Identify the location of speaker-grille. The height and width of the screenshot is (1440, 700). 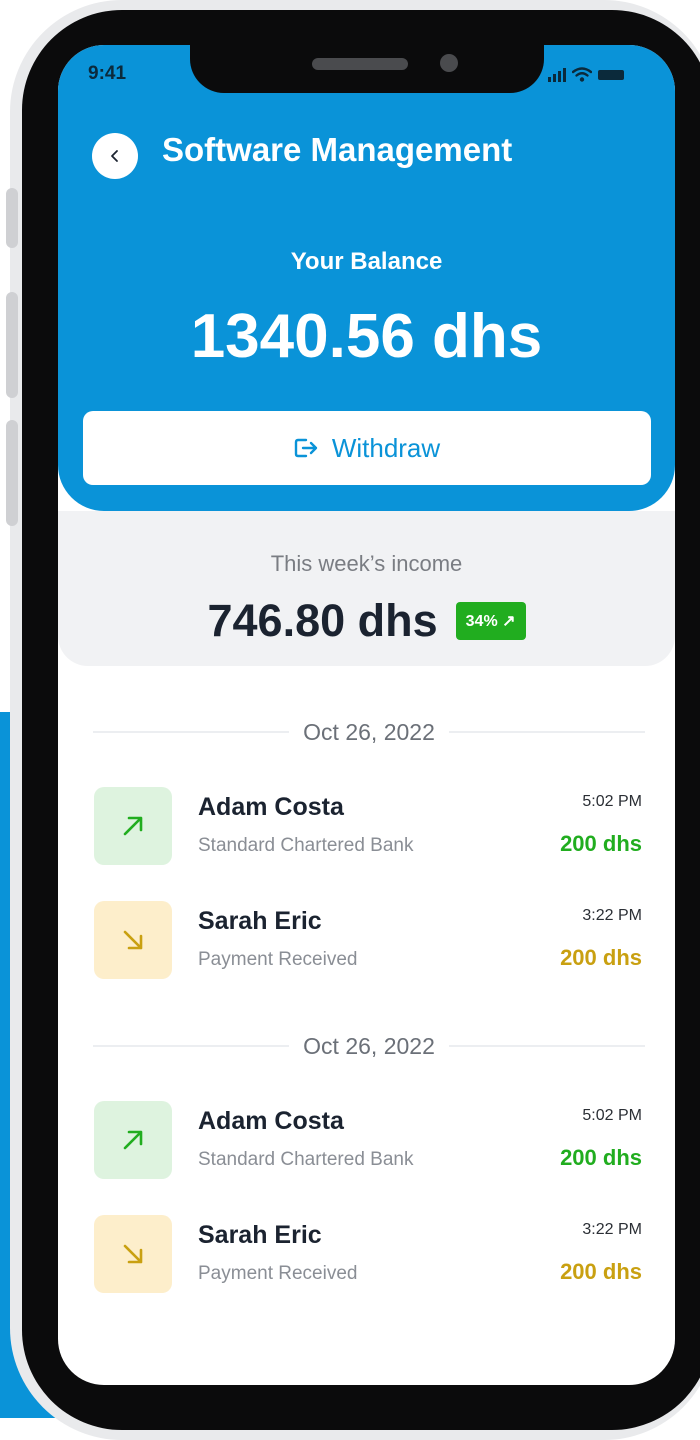
(360, 64).